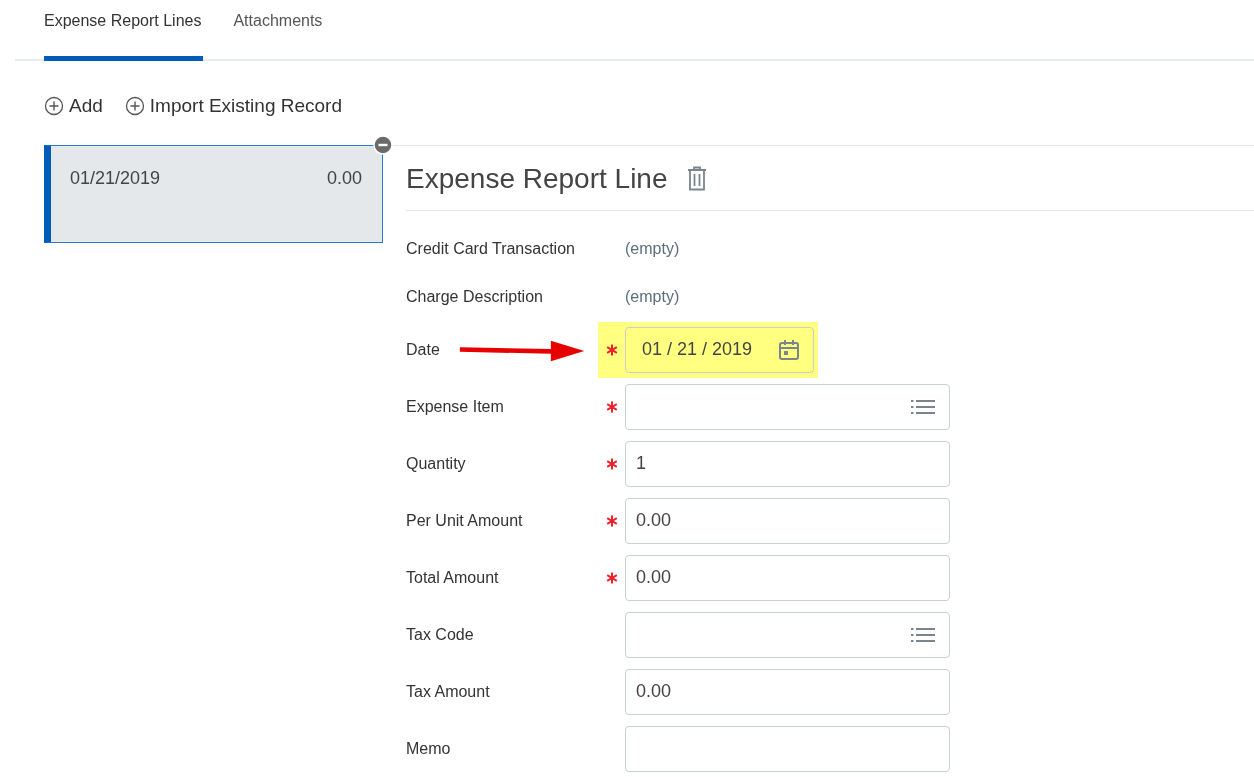 Image resolution: width=1254 pixels, height=777 pixels. What do you see at coordinates (537, 179) in the screenshot?
I see `section-title: Expense Report Line` at bounding box center [537, 179].